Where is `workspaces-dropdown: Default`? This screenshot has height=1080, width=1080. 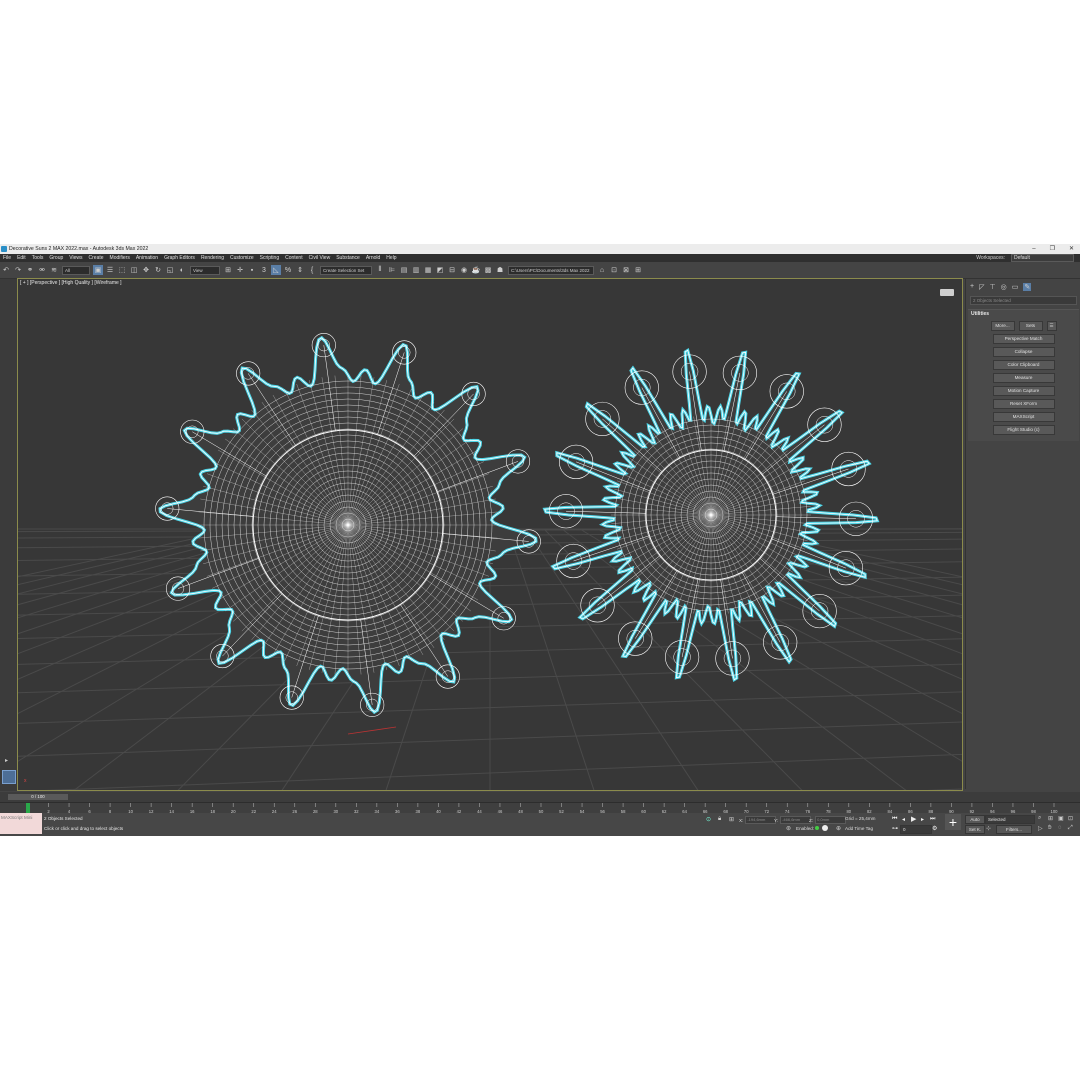
workspaces-dropdown: Default is located at coordinates (1042, 258).